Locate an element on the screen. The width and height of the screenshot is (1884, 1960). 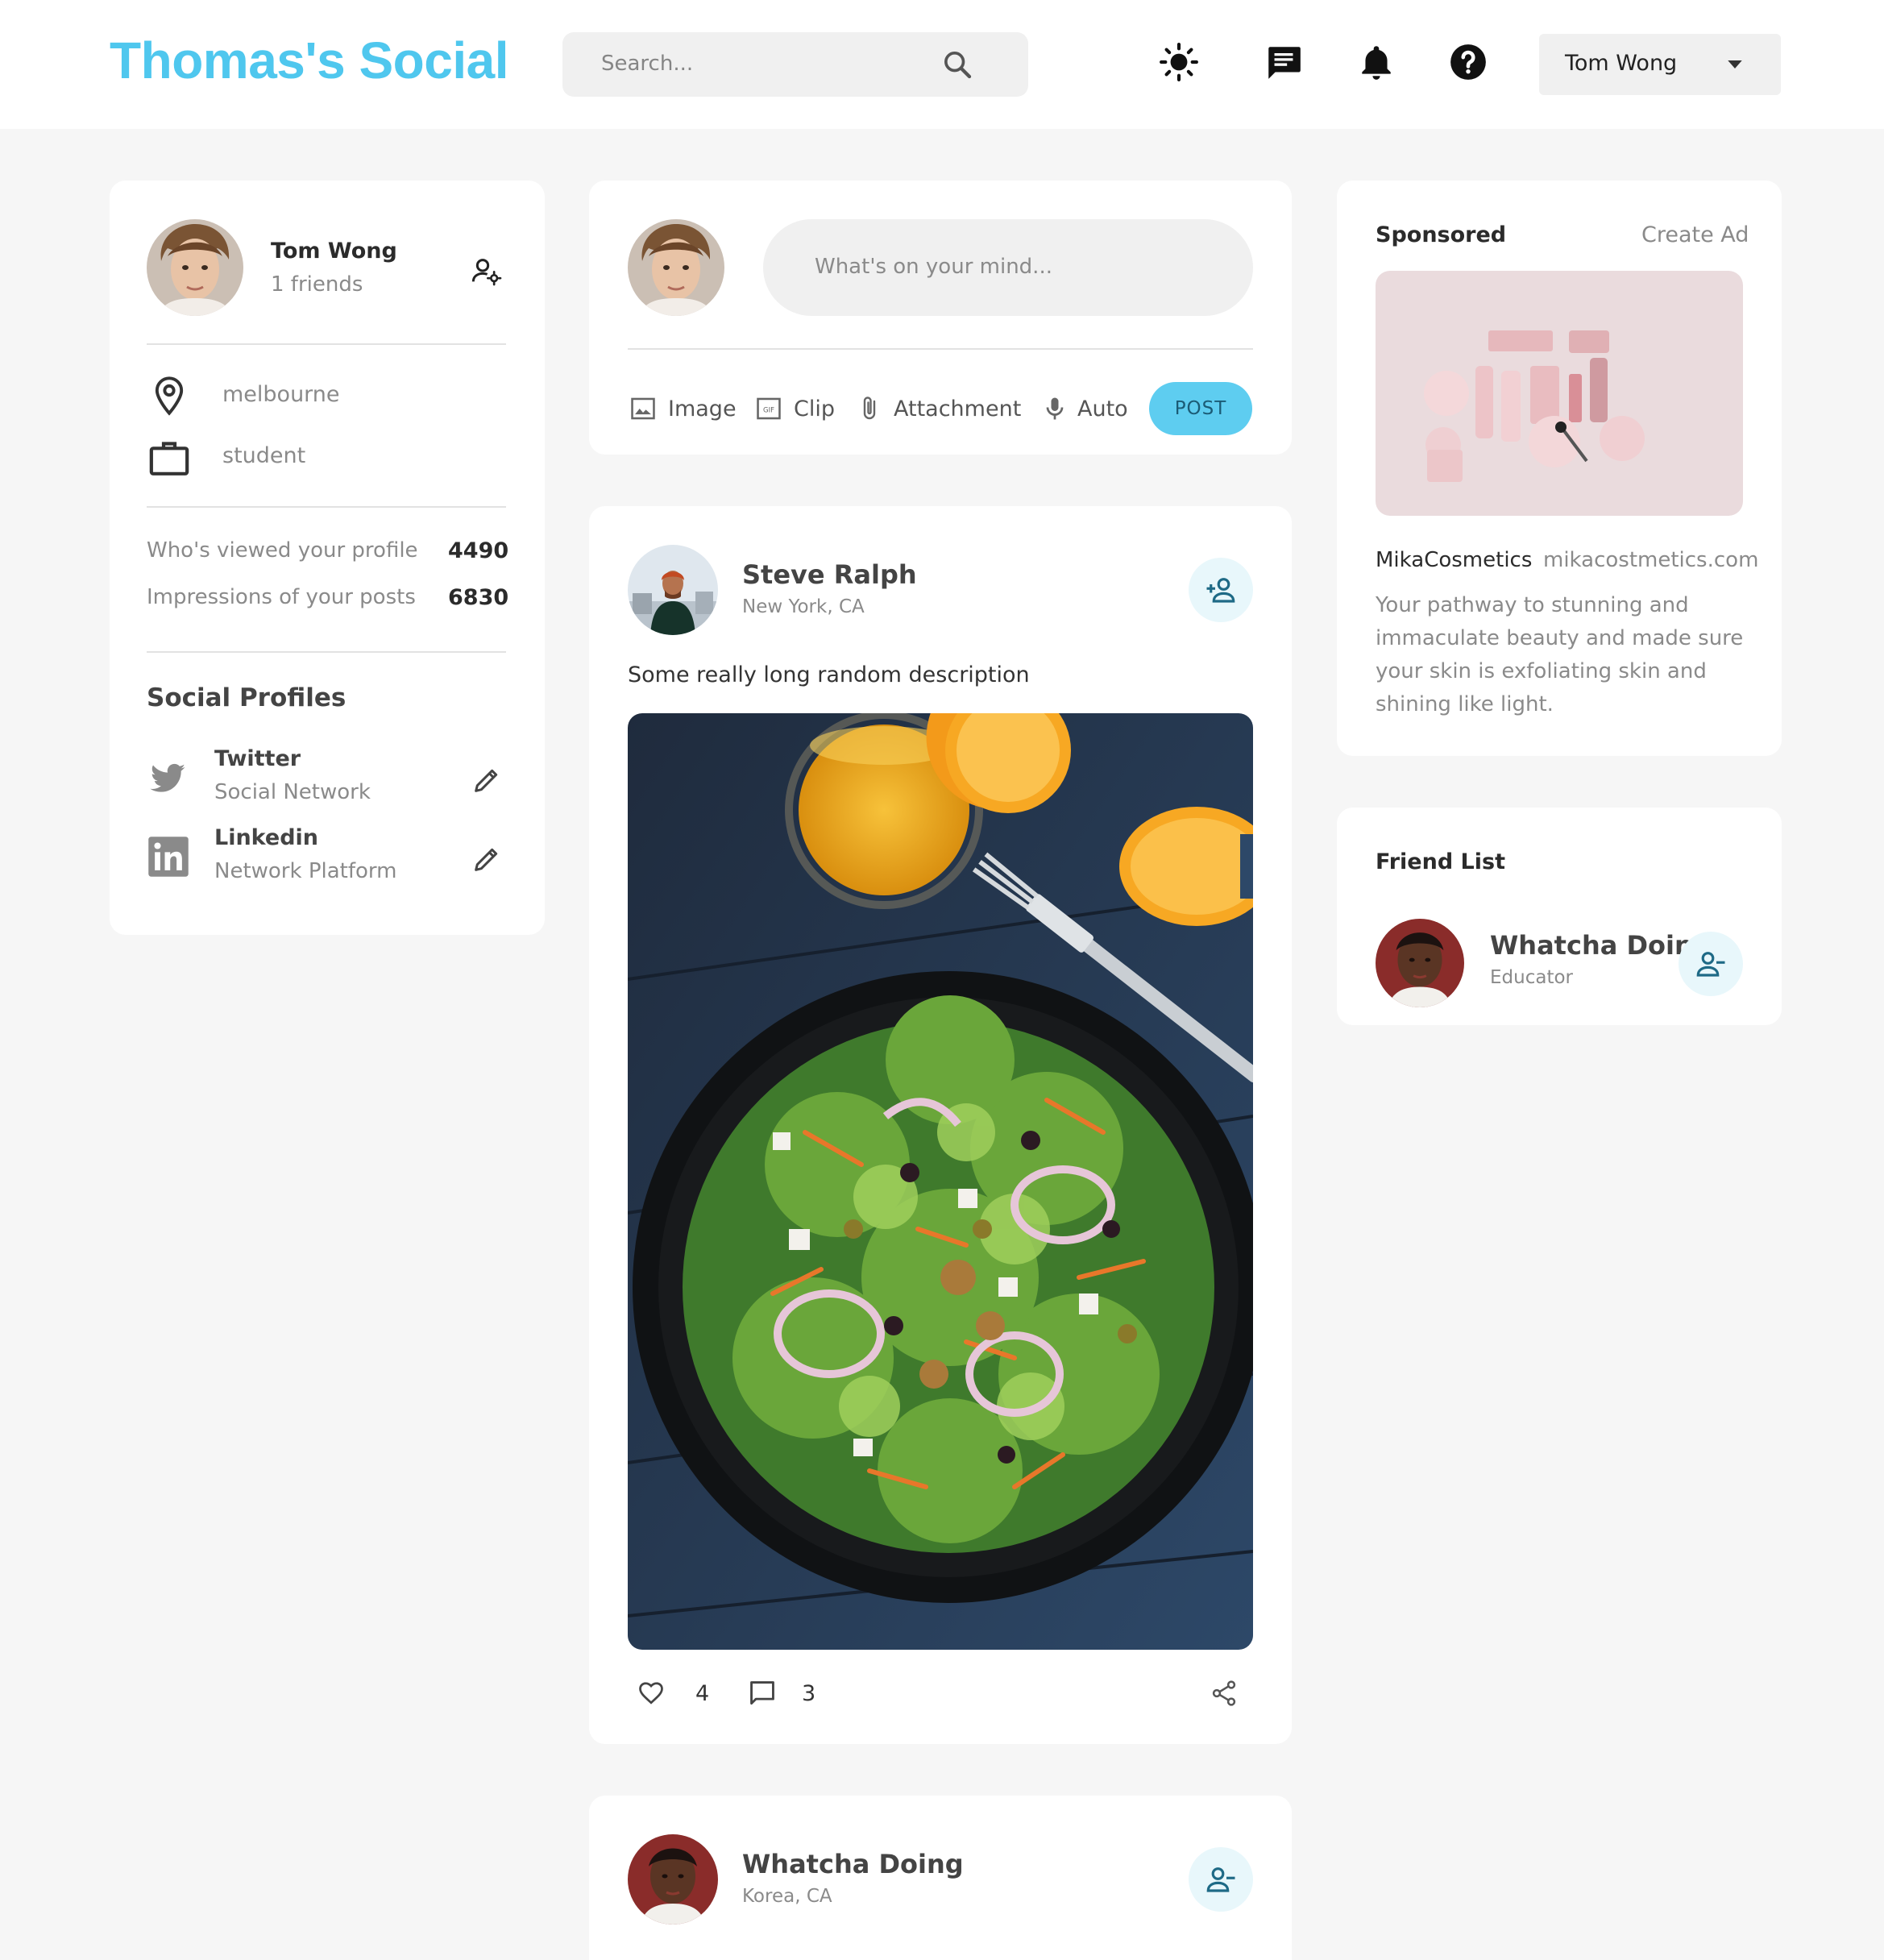
briefcase-icon is located at coordinates (169, 458).